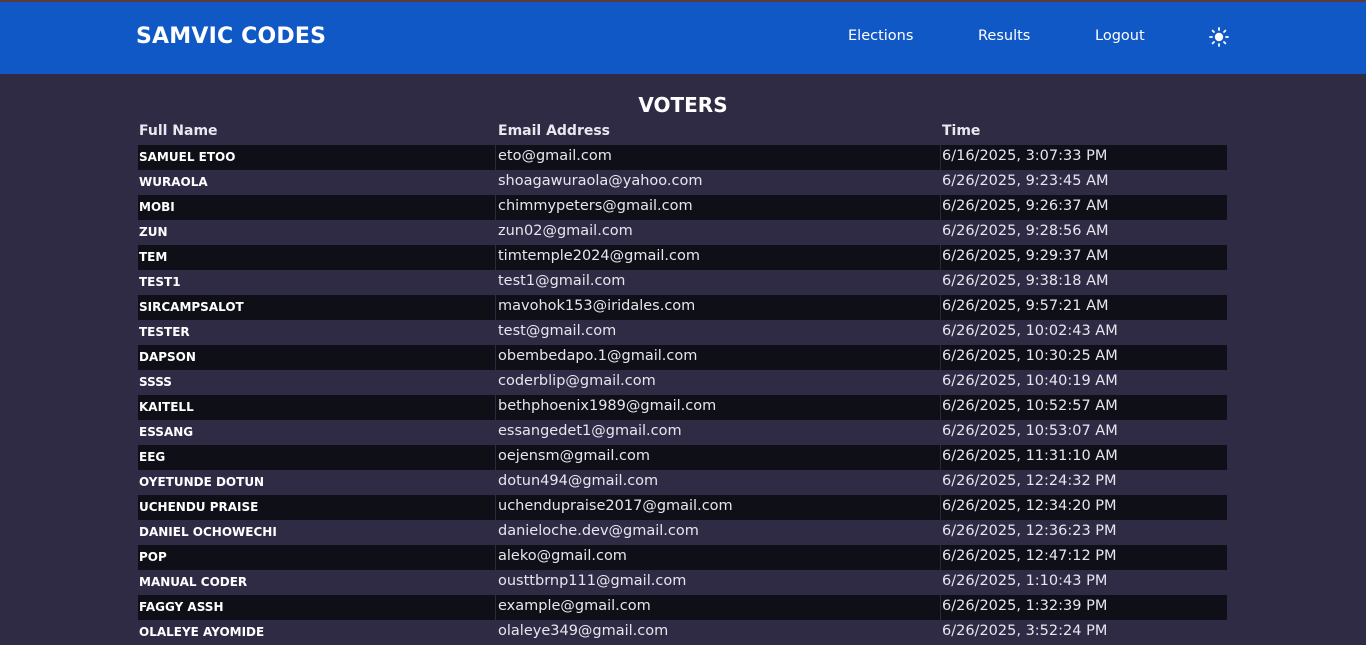  Describe the element at coordinates (554, 131) in the screenshot. I see `column-header-email: Email Address` at that location.